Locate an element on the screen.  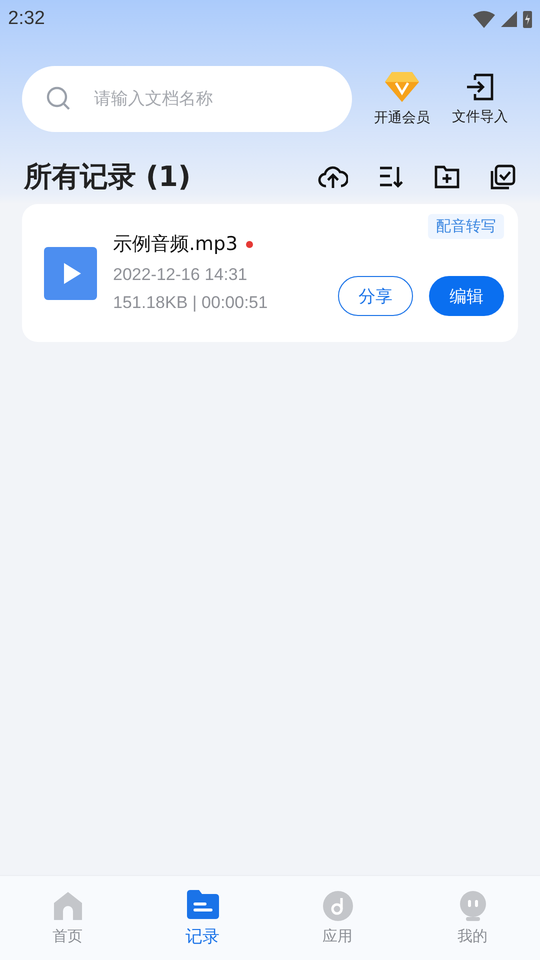
signal-icon is located at coordinates (509, 19).